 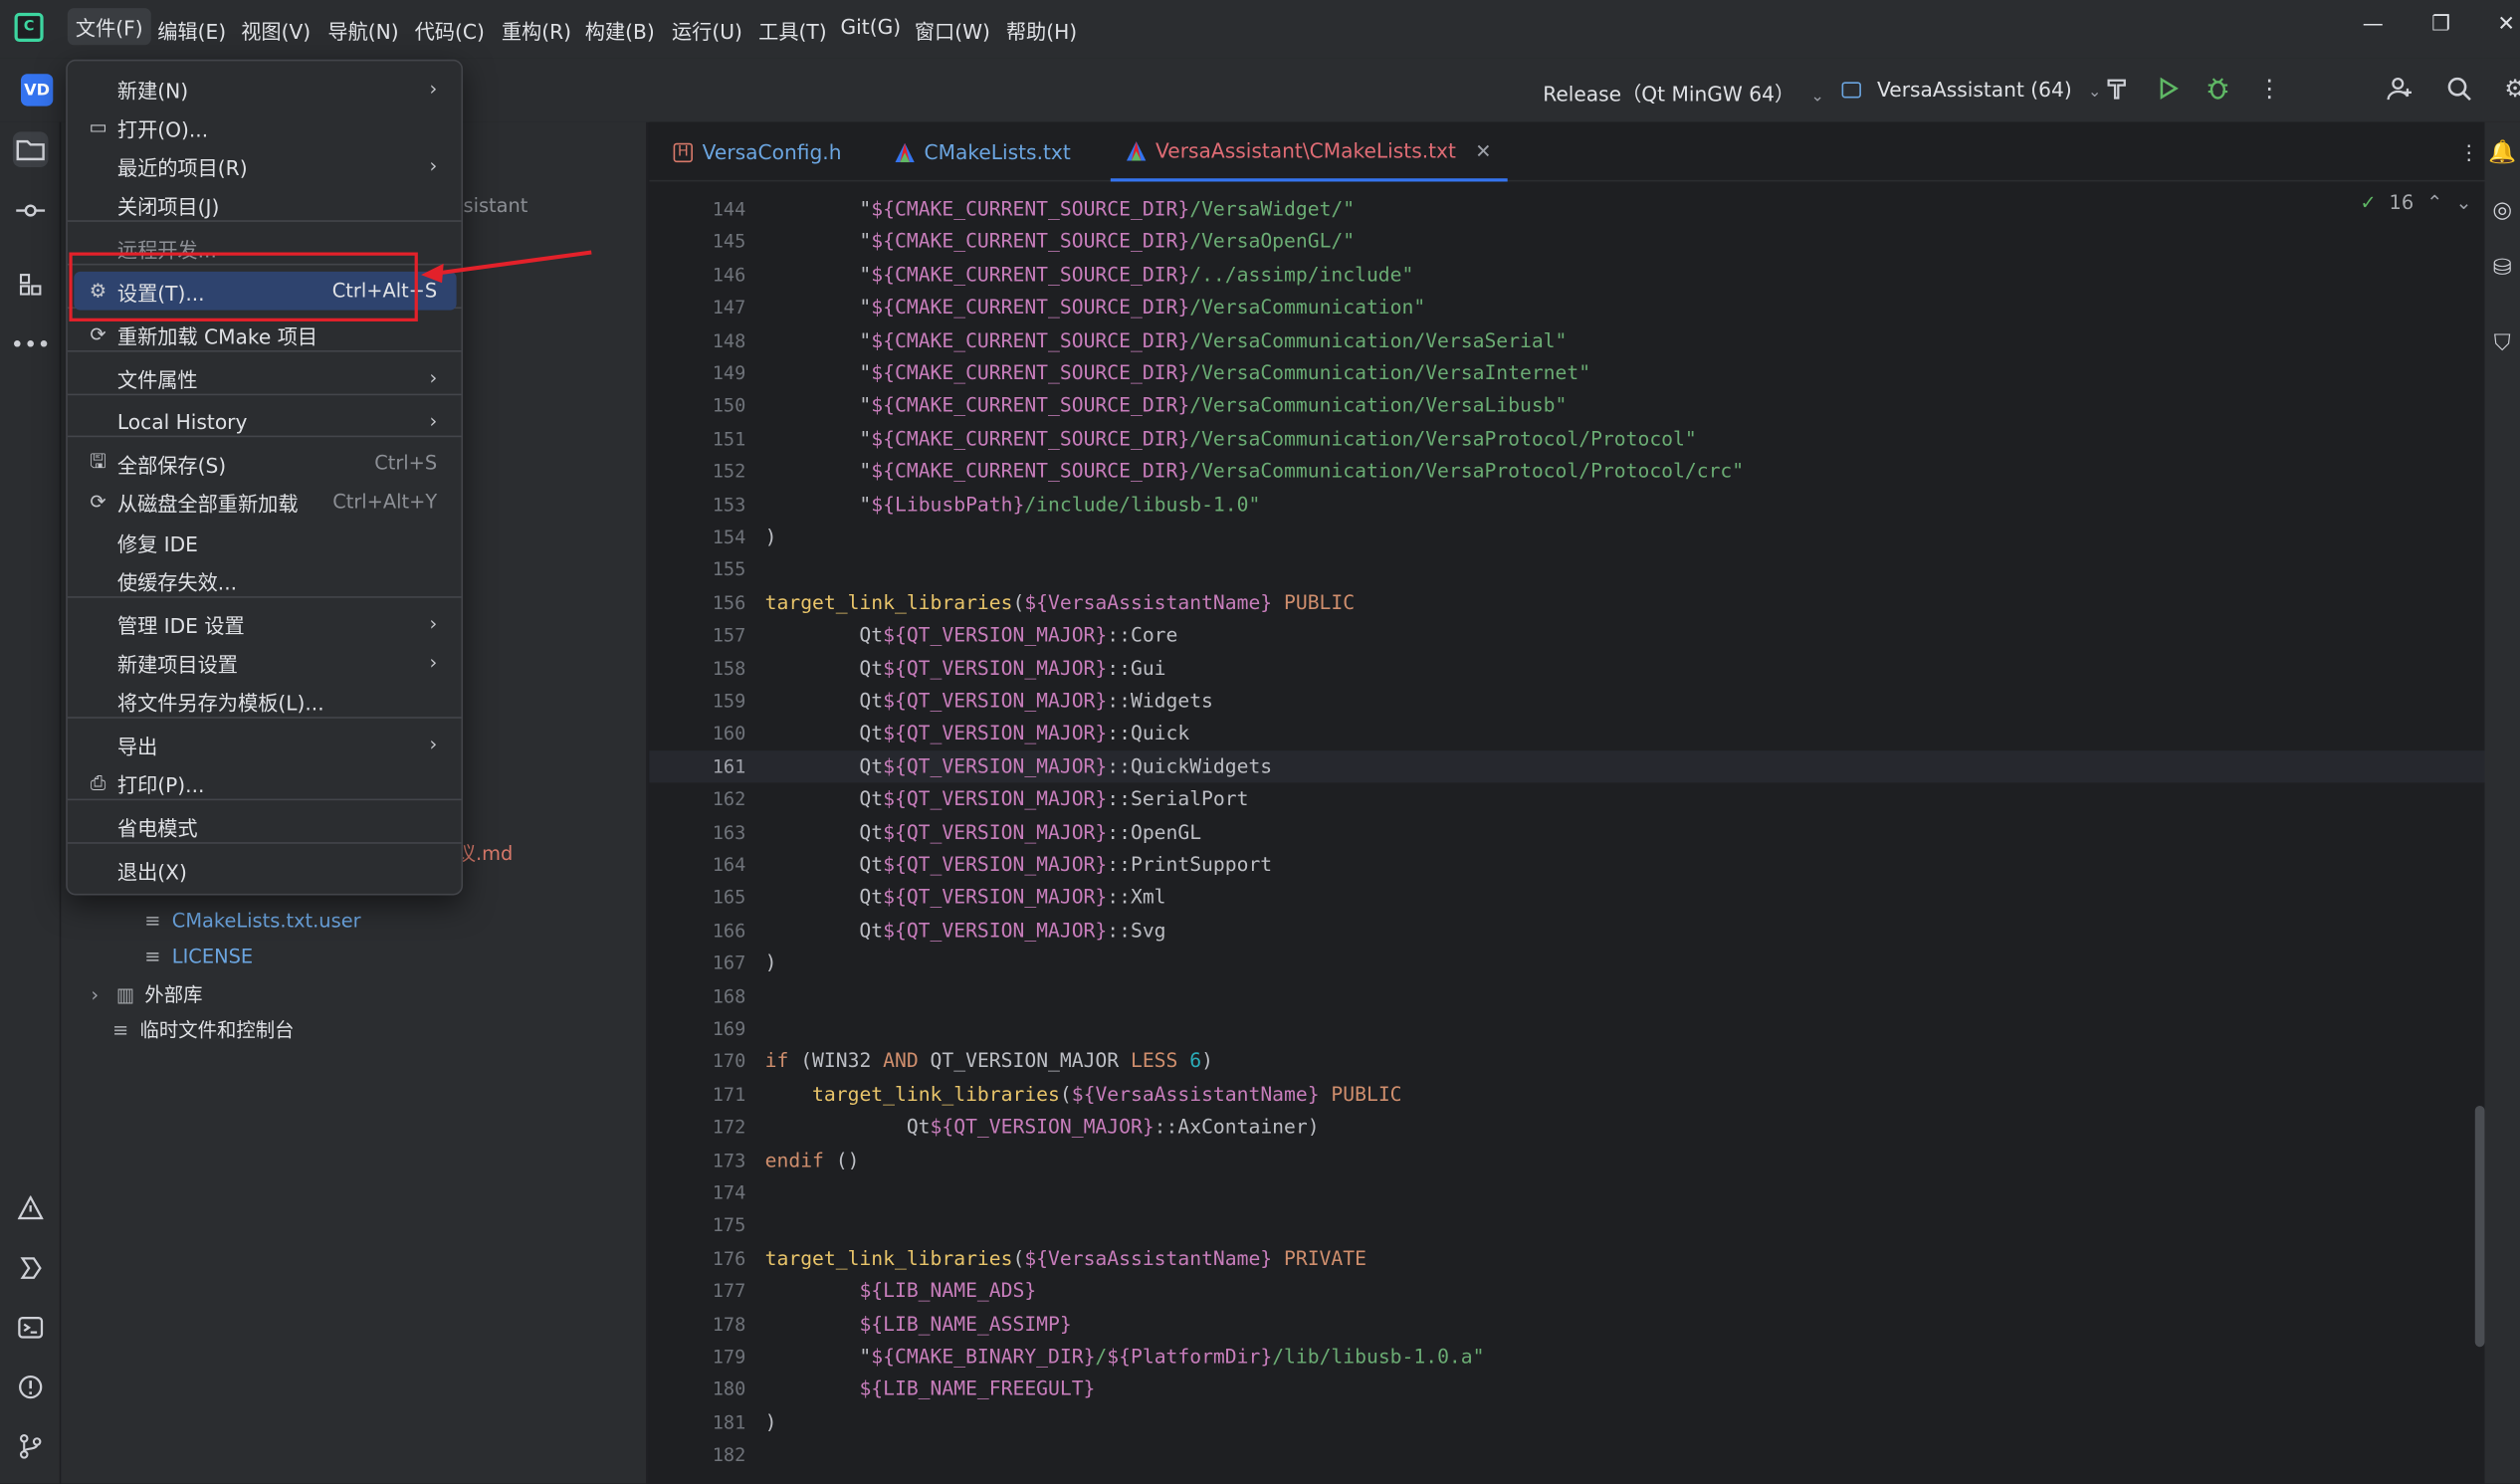 I want to click on file-menu-item: 新建(N) ›, so click(x=265, y=88).